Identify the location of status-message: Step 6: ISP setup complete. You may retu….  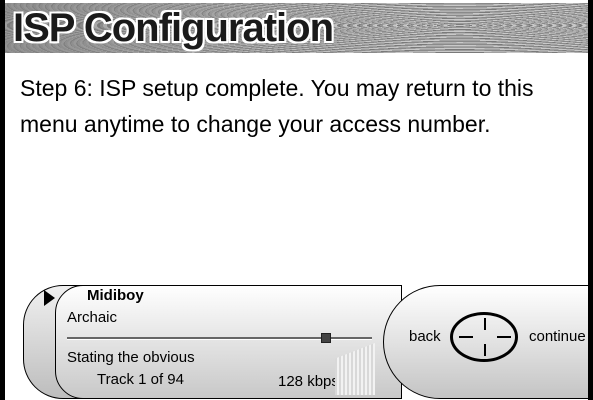
(277, 106).